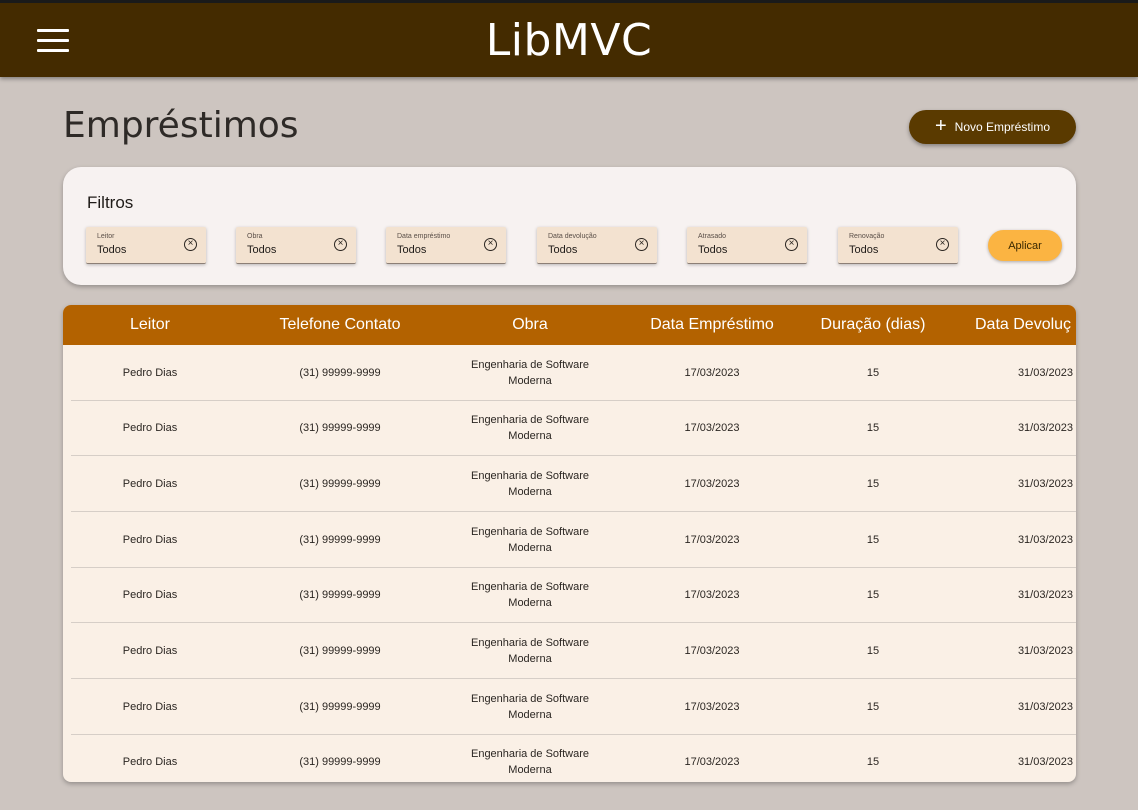 The height and width of the screenshot is (810, 1138). I want to click on filter-data-devolucao: Data devolução Todos ×, so click(597, 245).